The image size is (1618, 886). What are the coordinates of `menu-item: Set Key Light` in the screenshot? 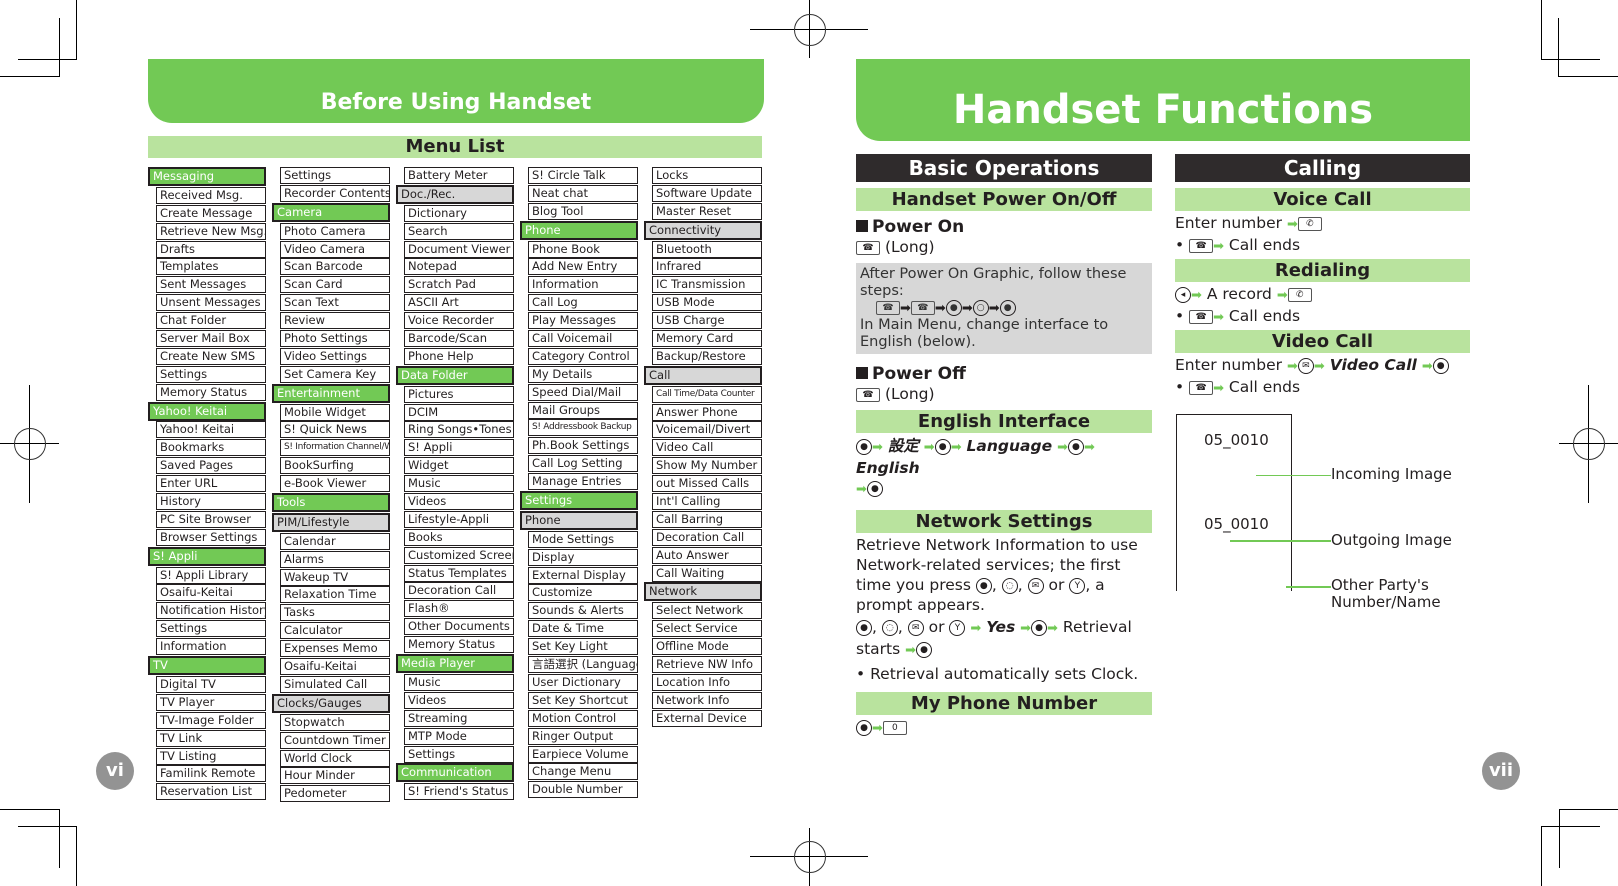 It's located at (583, 647).